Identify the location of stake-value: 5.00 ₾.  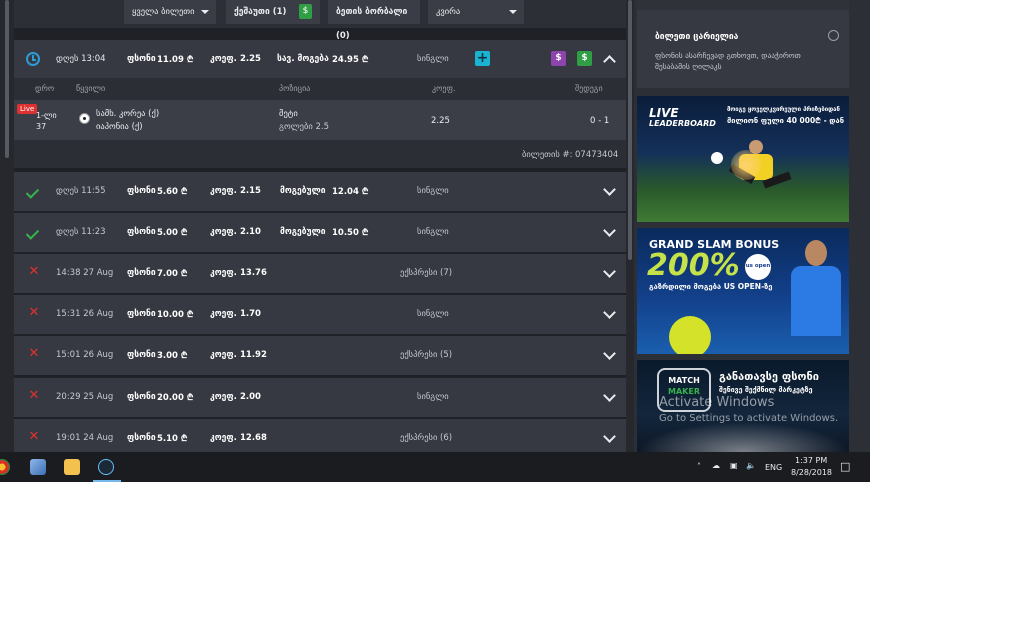
(172, 233).